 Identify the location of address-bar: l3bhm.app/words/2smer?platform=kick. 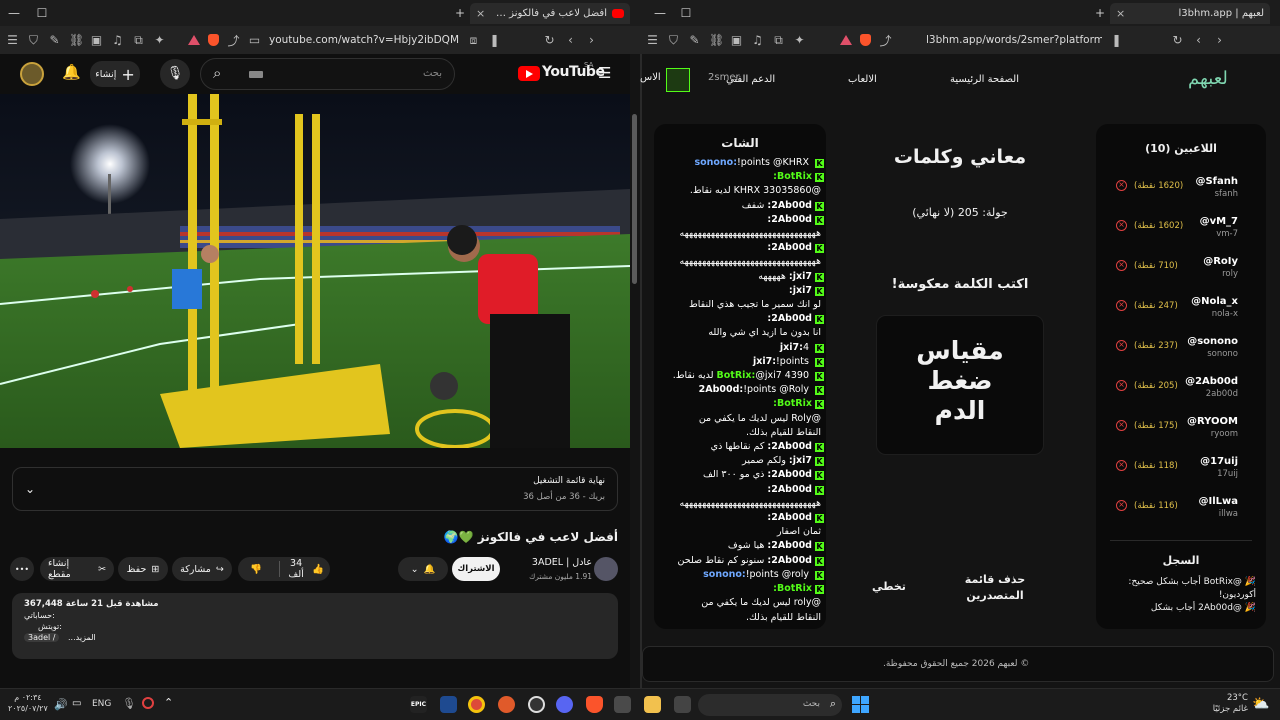
(1014, 40).